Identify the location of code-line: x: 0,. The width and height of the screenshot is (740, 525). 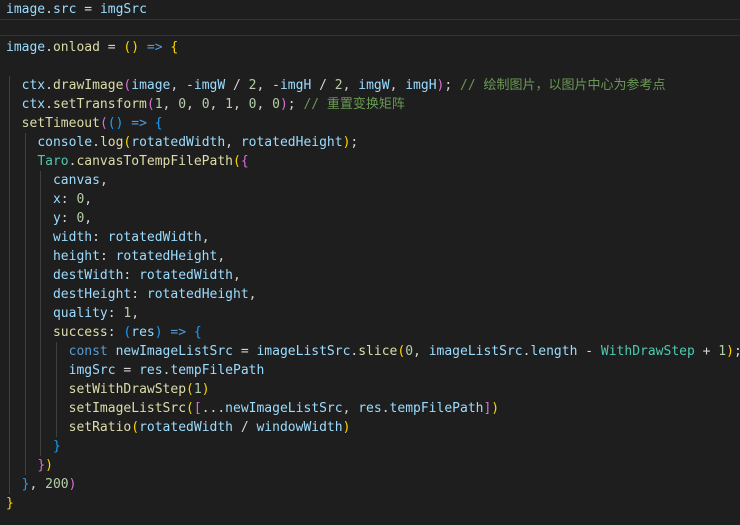
(370, 199).